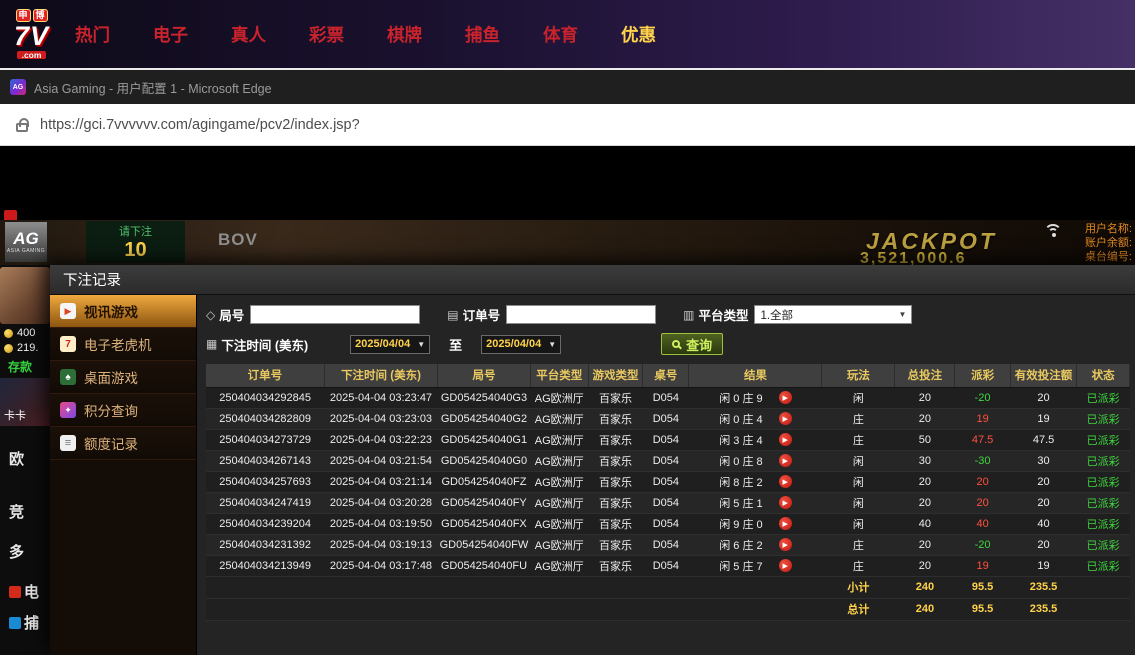  Describe the element at coordinates (581, 314) in the screenshot. I see `order-number-input` at that location.